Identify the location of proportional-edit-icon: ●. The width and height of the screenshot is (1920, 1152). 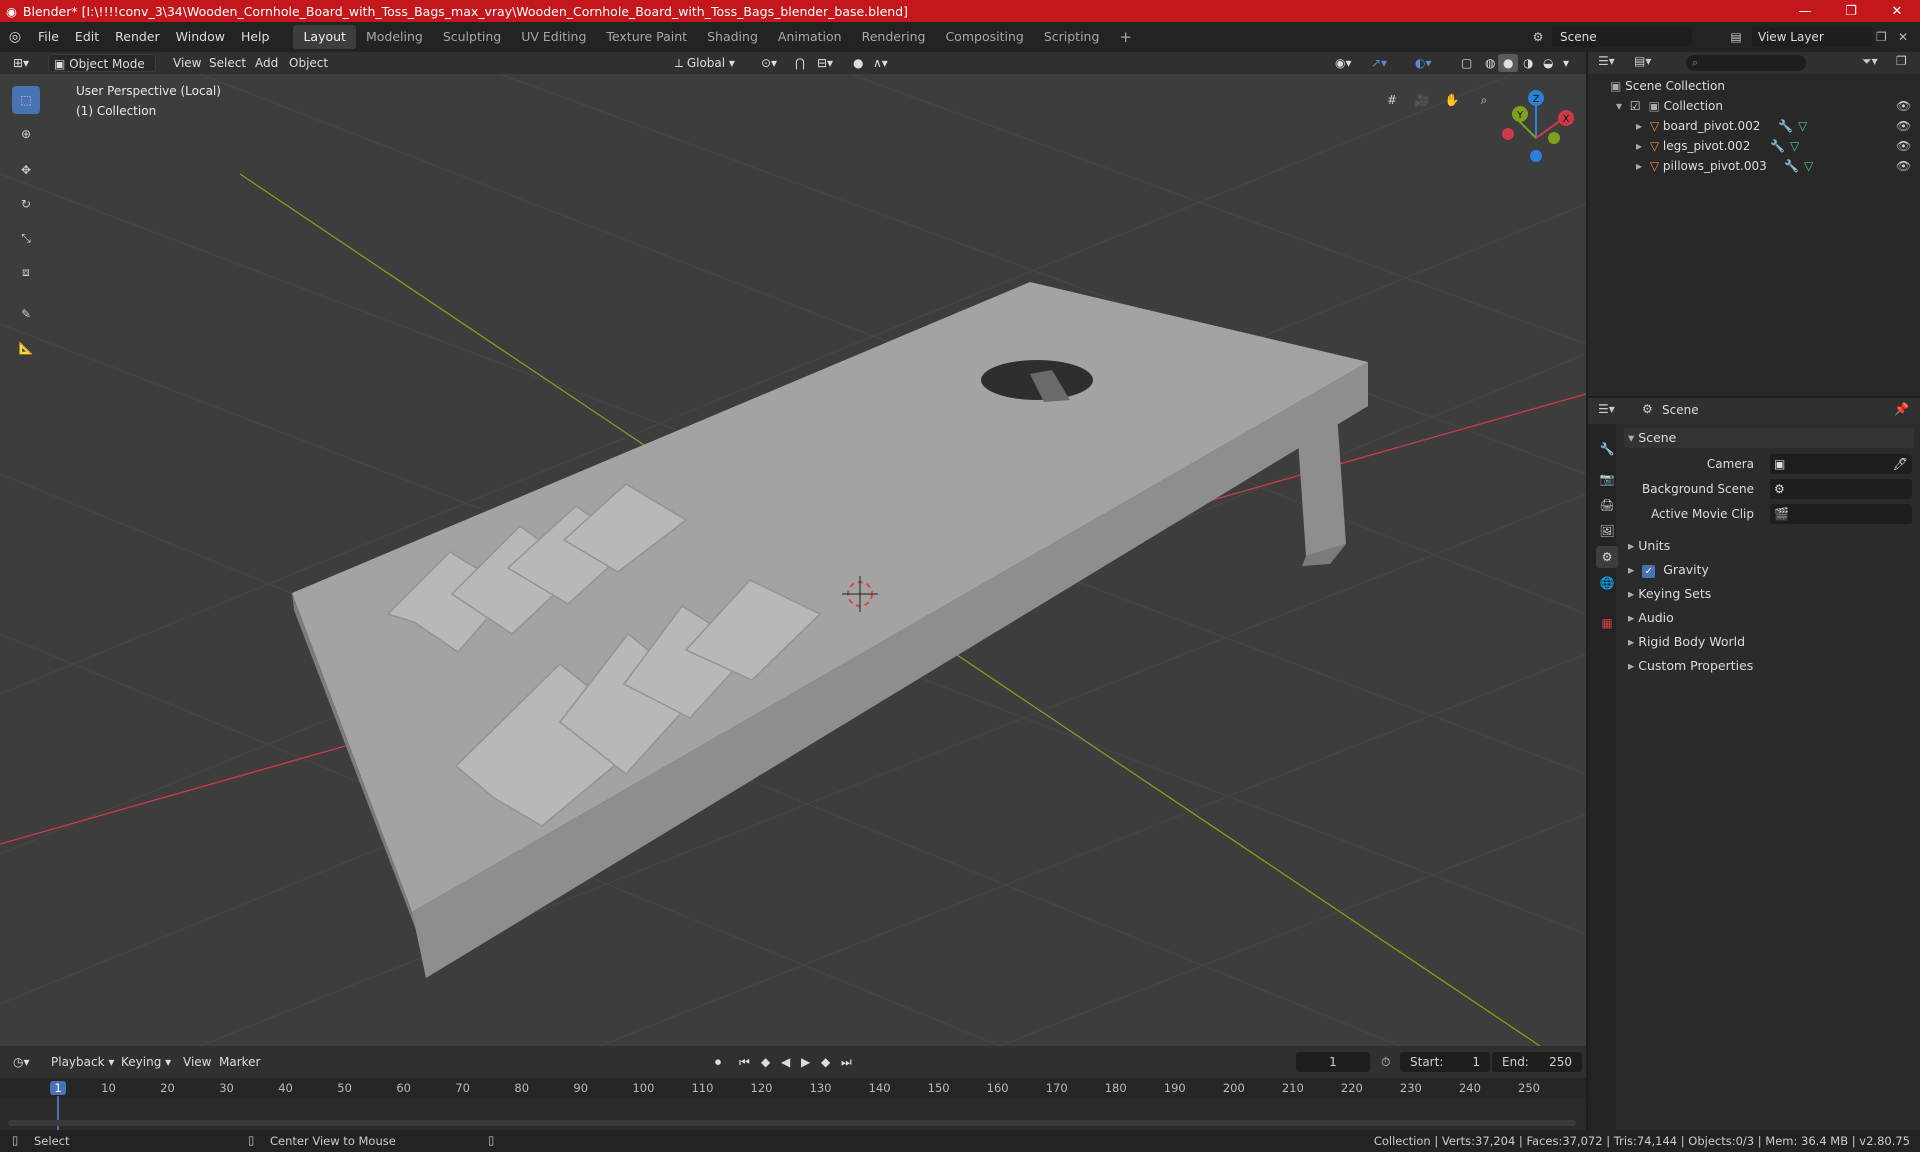
(858, 63).